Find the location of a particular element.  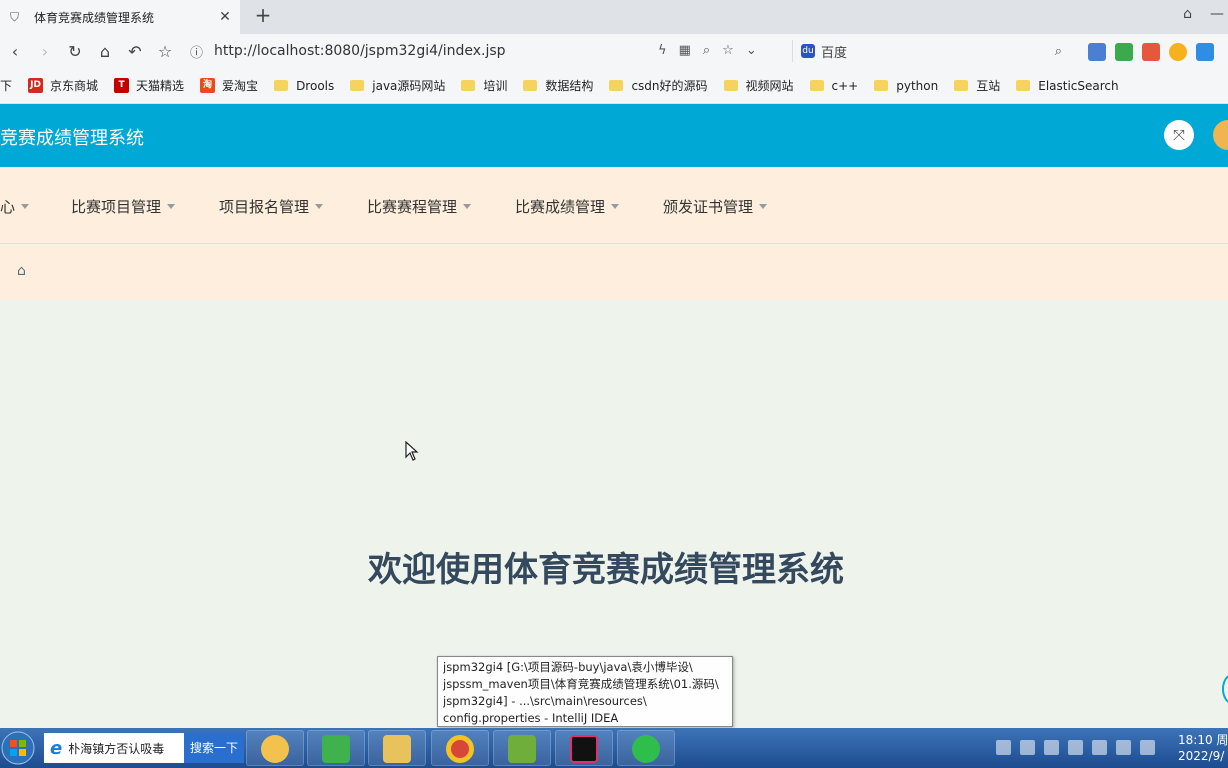

tooltip-line: jspm32gi4] - ...\src\main\resources\ is located at coordinates (545, 701).